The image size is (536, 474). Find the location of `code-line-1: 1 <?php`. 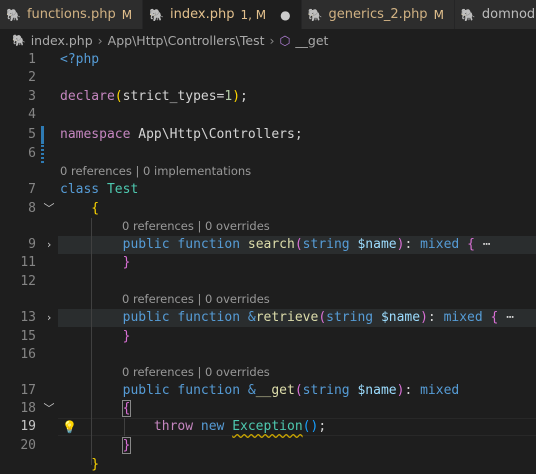

code-line-1: 1 <?php is located at coordinates (268, 60).